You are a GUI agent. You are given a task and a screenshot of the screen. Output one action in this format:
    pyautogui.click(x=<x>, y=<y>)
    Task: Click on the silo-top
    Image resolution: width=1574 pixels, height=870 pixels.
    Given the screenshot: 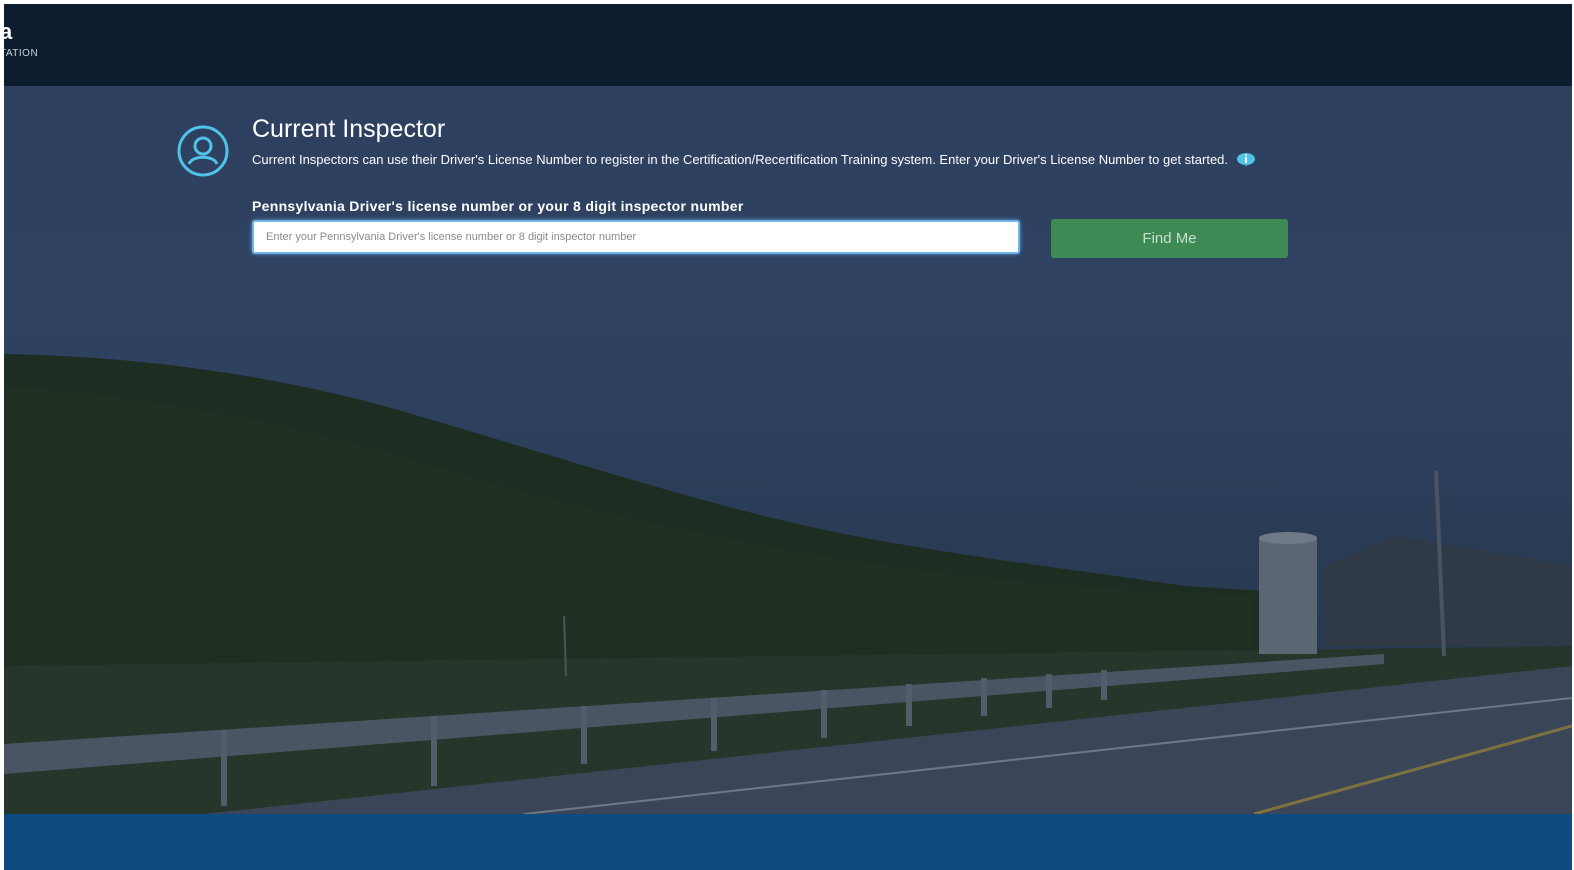 What is the action you would take?
    pyautogui.click(x=1288, y=538)
    